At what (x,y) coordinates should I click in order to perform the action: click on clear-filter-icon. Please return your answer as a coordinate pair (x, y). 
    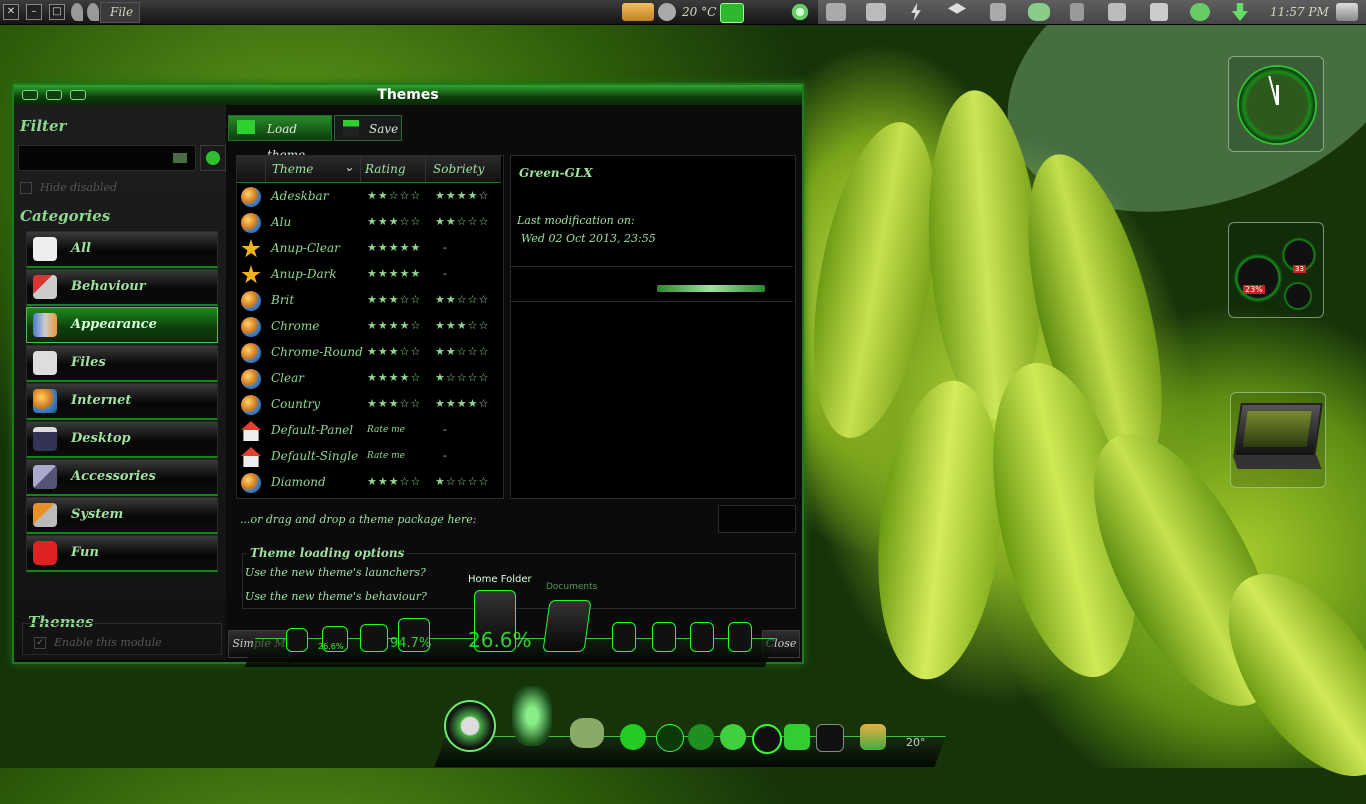
    Looking at the image, I should click on (180, 158).